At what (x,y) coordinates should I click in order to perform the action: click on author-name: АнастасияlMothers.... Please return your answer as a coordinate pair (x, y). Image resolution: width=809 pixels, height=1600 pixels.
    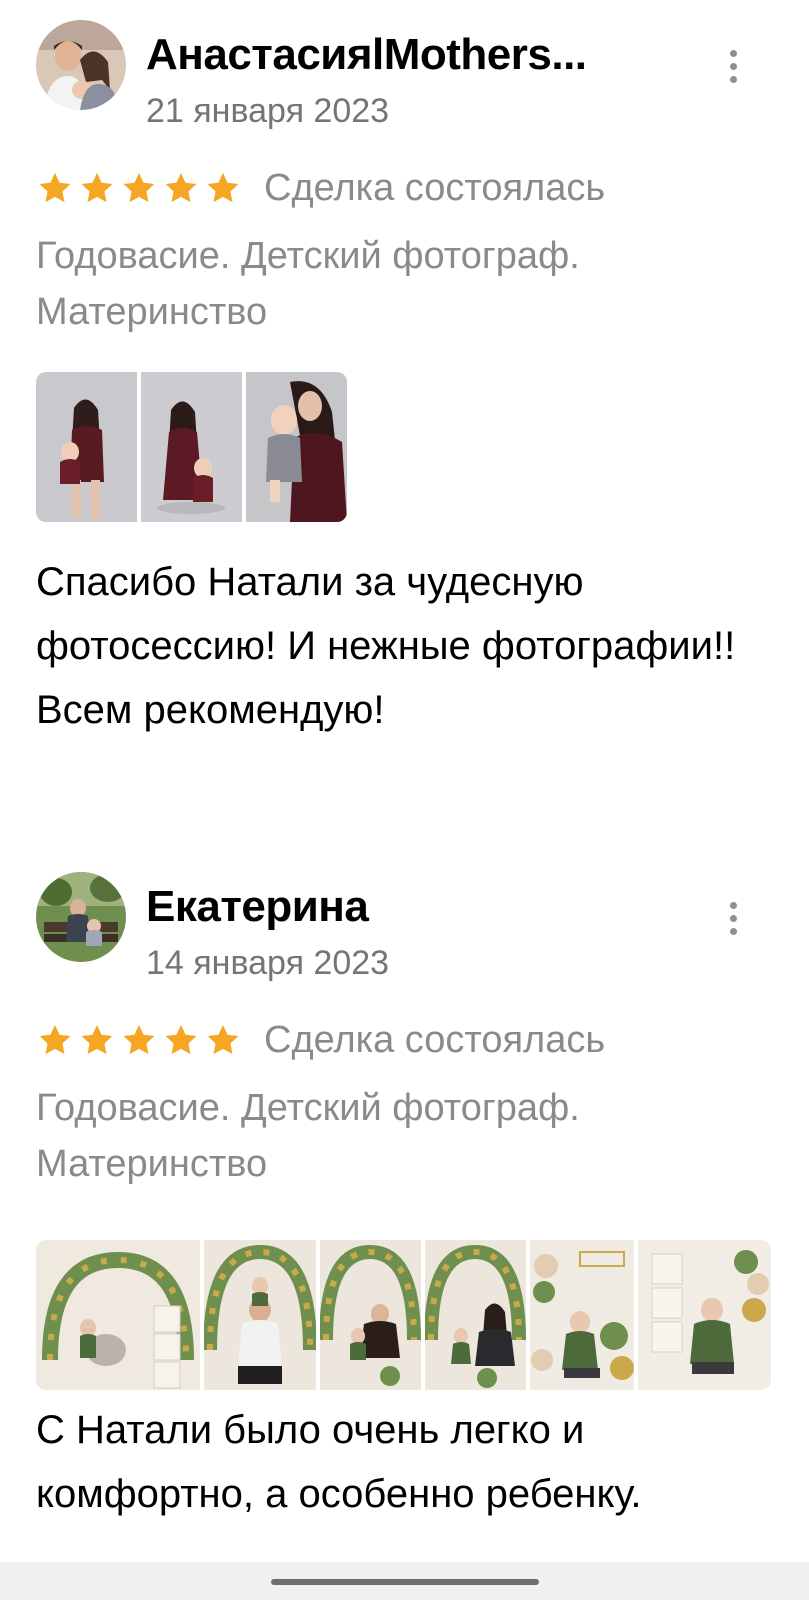
    Looking at the image, I should click on (366, 55).